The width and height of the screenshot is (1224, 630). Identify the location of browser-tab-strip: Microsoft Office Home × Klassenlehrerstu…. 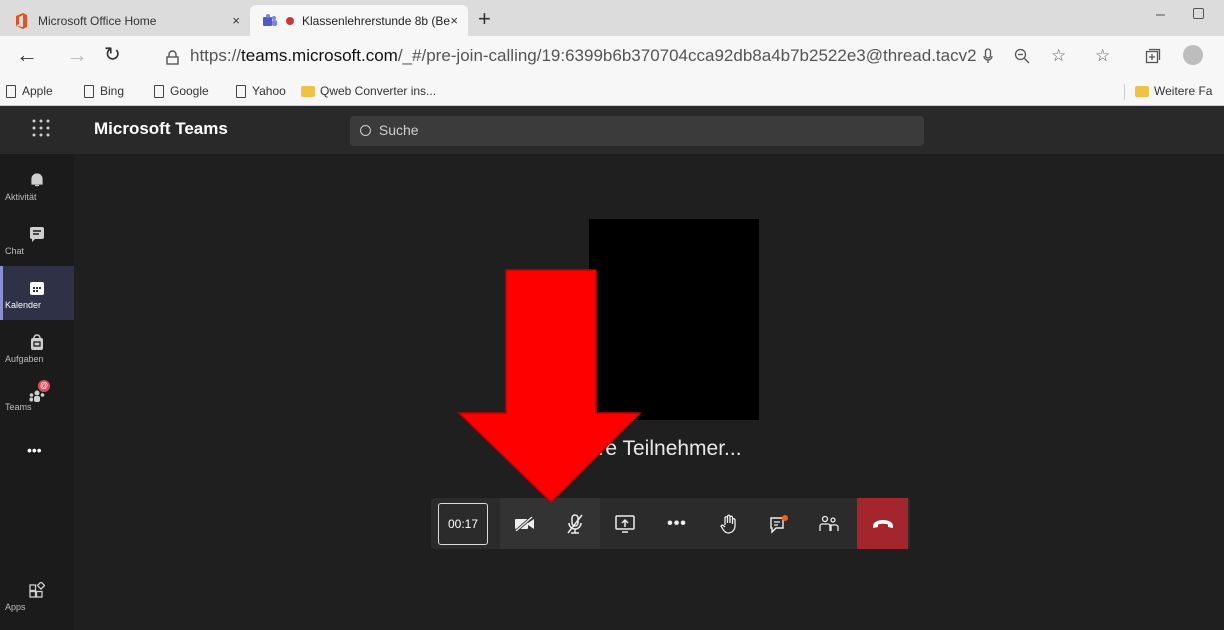
(612, 18).